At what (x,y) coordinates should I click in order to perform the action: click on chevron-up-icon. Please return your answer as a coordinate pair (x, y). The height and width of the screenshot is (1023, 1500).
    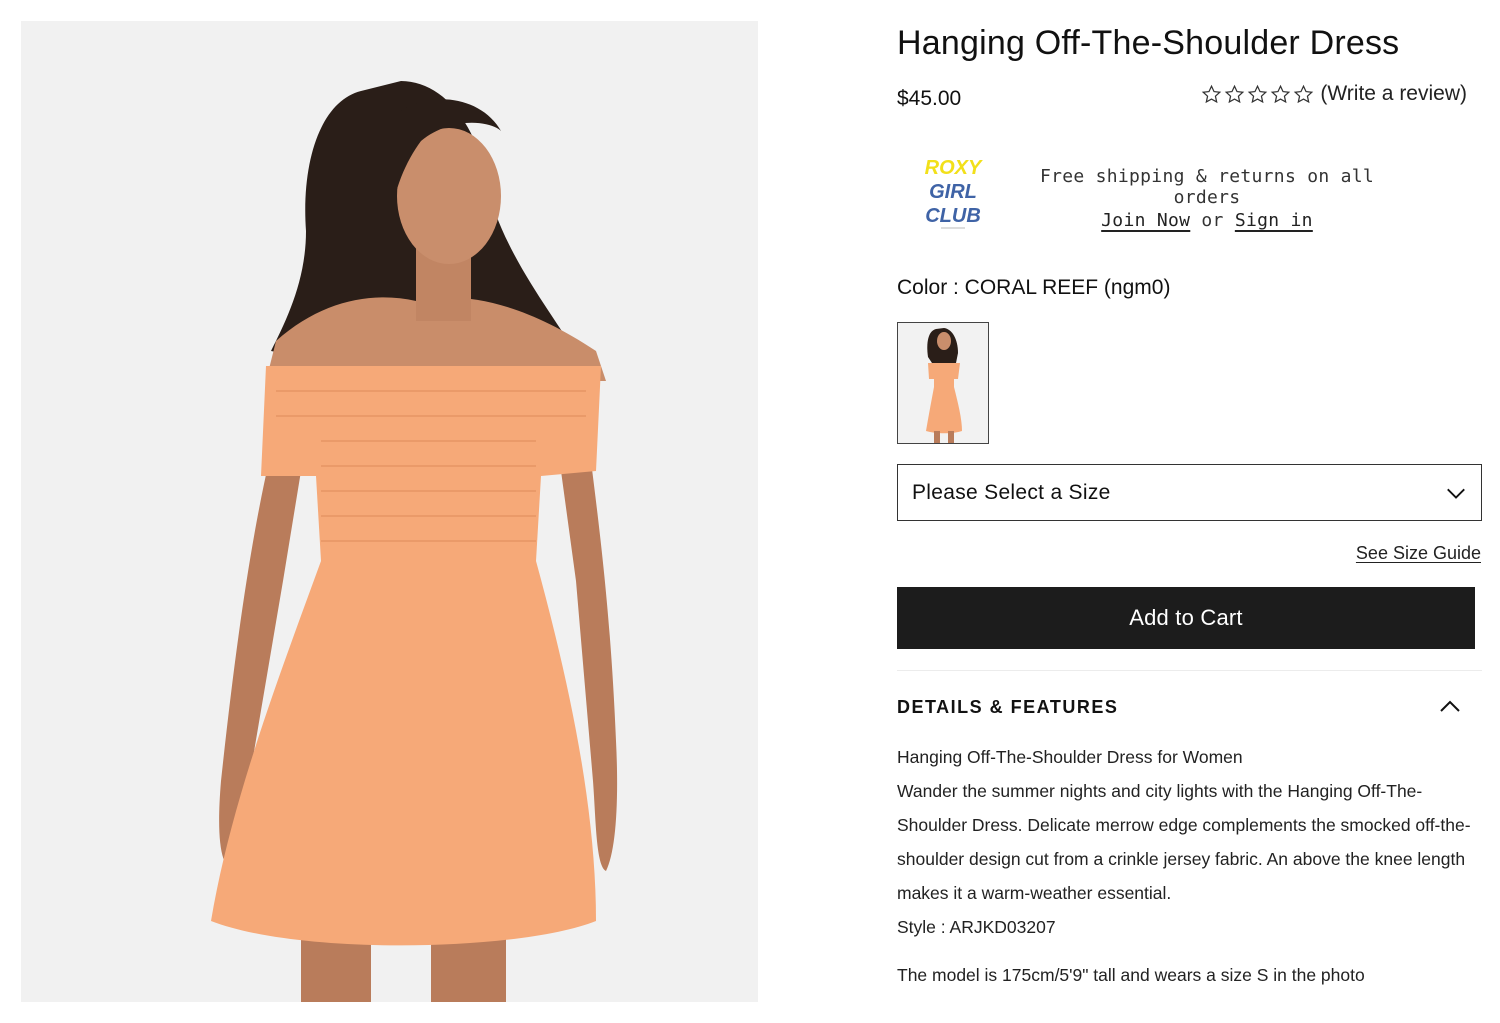
    Looking at the image, I should click on (1450, 707).